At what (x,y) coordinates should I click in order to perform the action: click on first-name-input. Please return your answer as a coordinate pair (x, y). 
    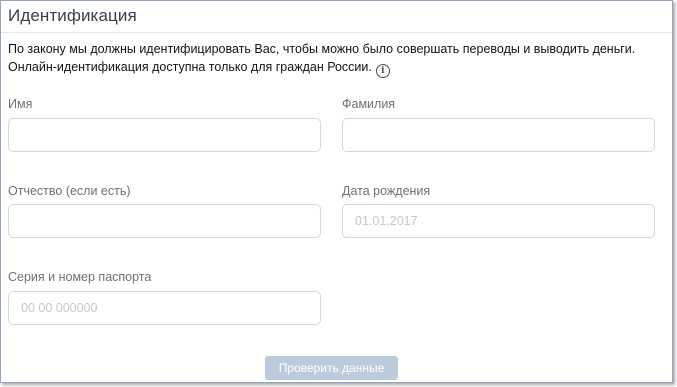
    Looking at the image, I should click on (164, 135).